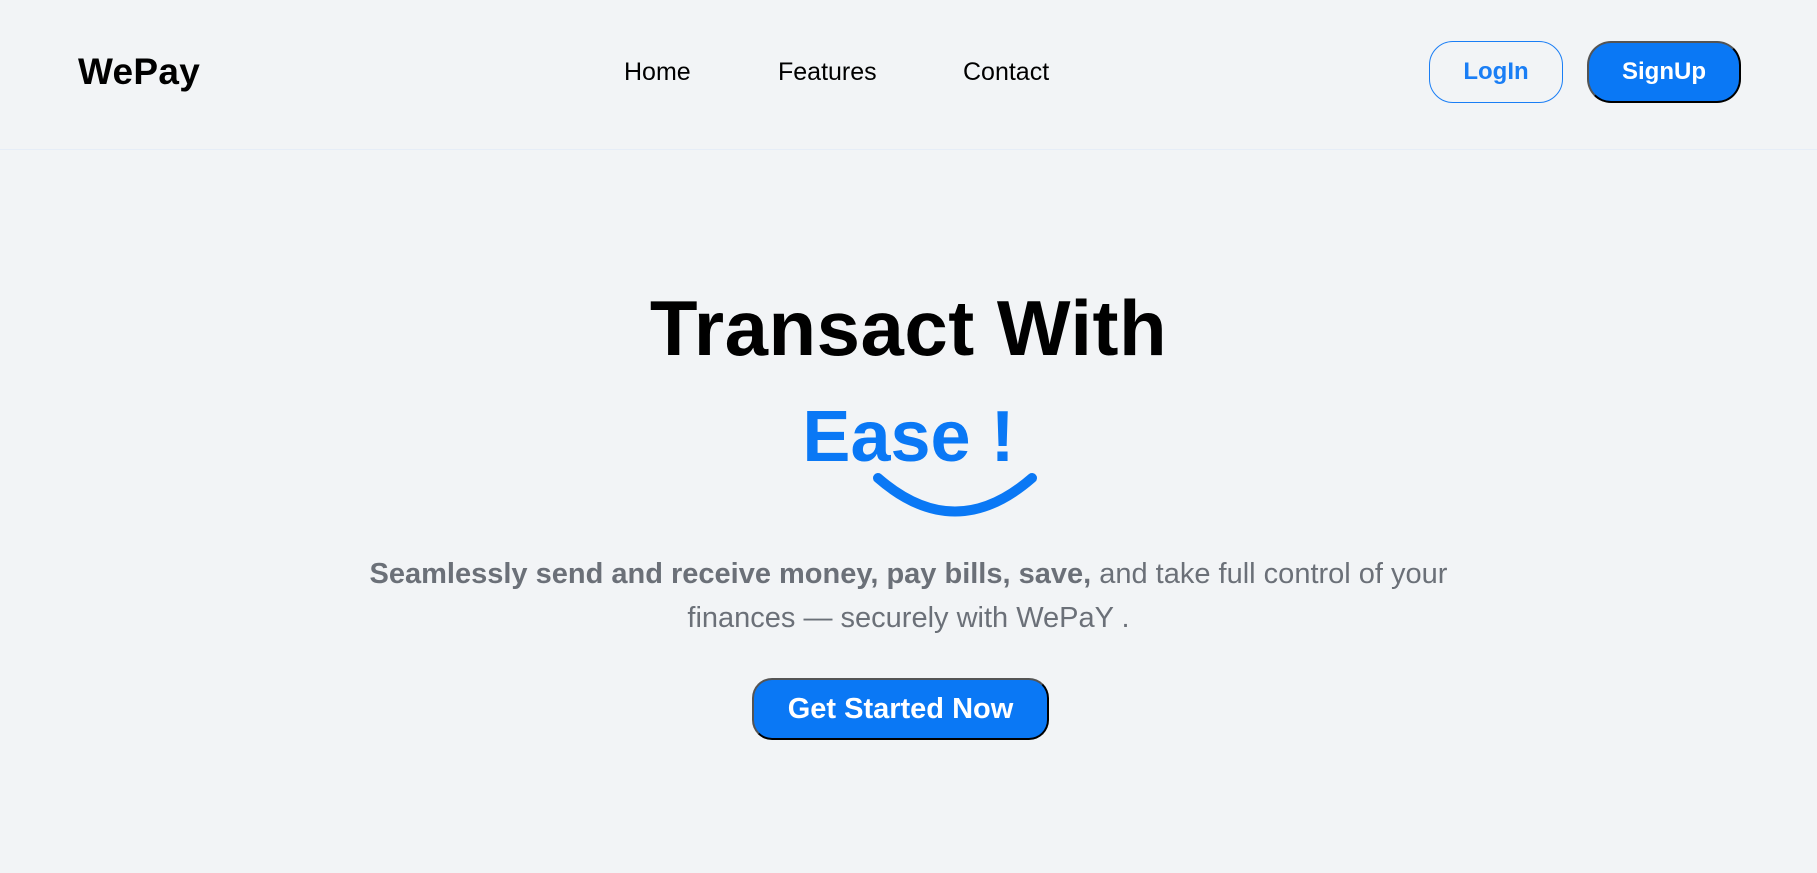  I want to click on nav-link-home: Home, so click(657, 72).